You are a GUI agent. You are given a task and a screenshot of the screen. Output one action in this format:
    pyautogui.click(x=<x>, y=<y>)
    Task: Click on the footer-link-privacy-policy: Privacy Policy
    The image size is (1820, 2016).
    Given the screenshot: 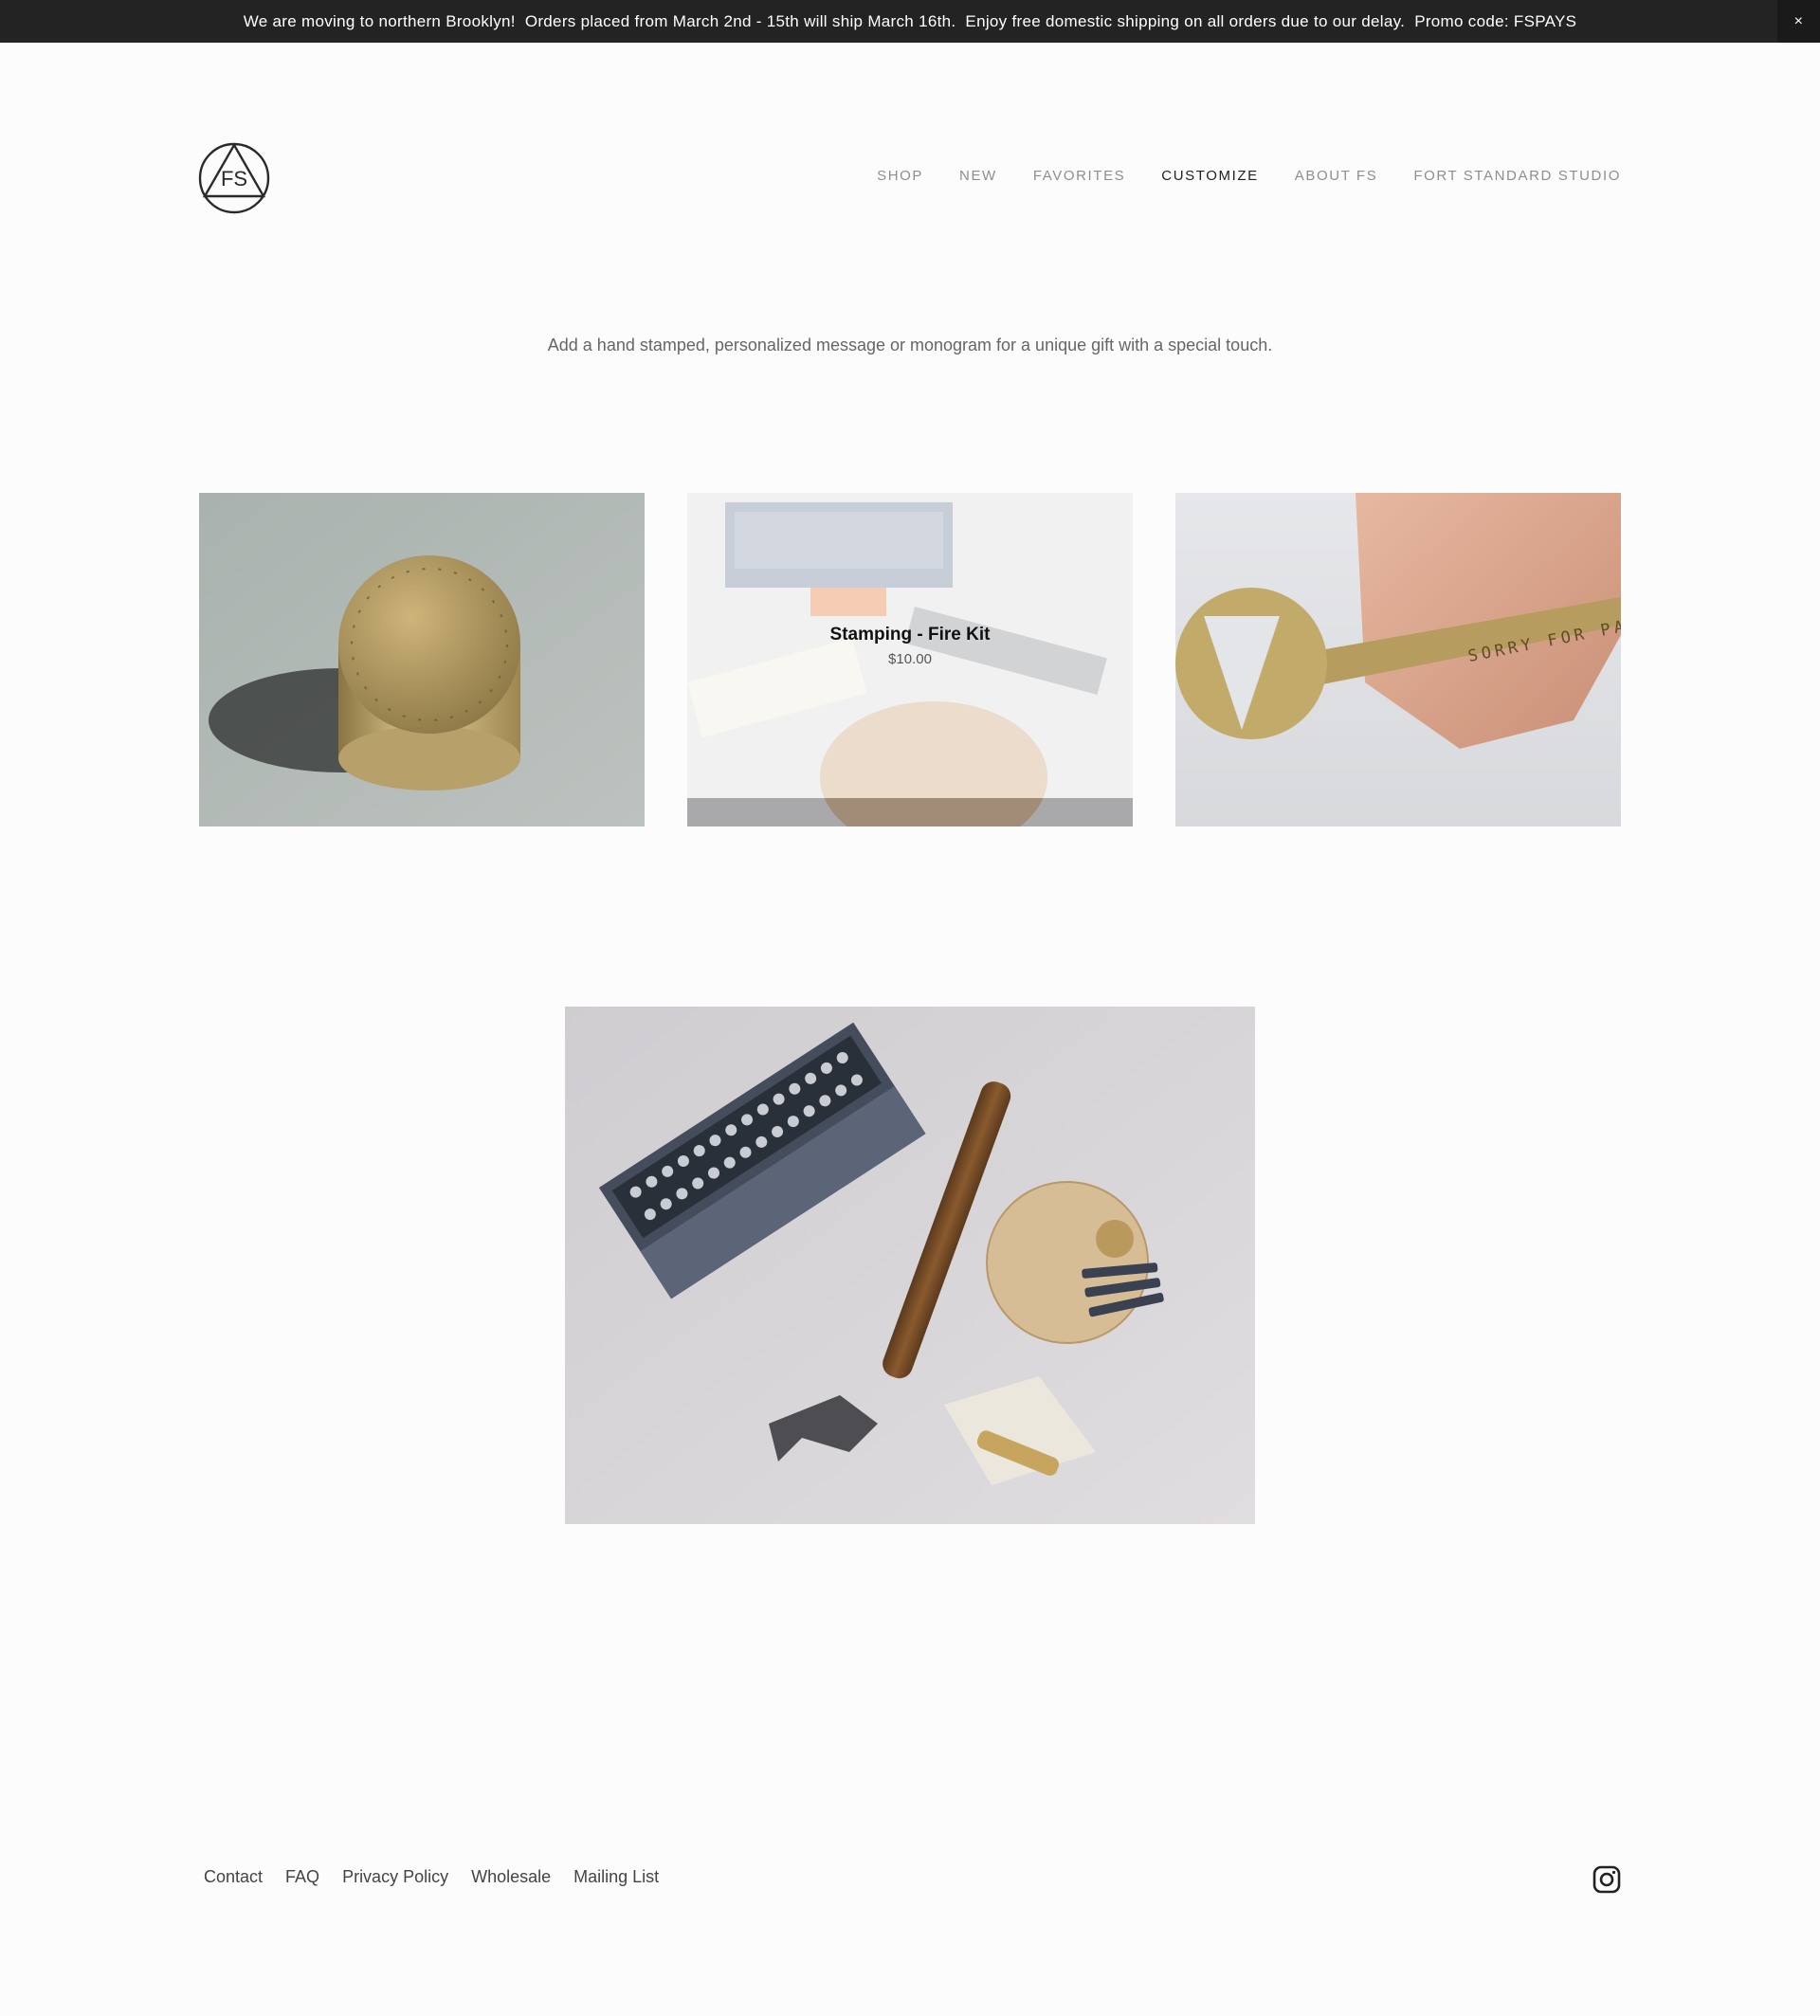 What is the action you would take?
    pyautogui.click(x=395, y=1877)
    